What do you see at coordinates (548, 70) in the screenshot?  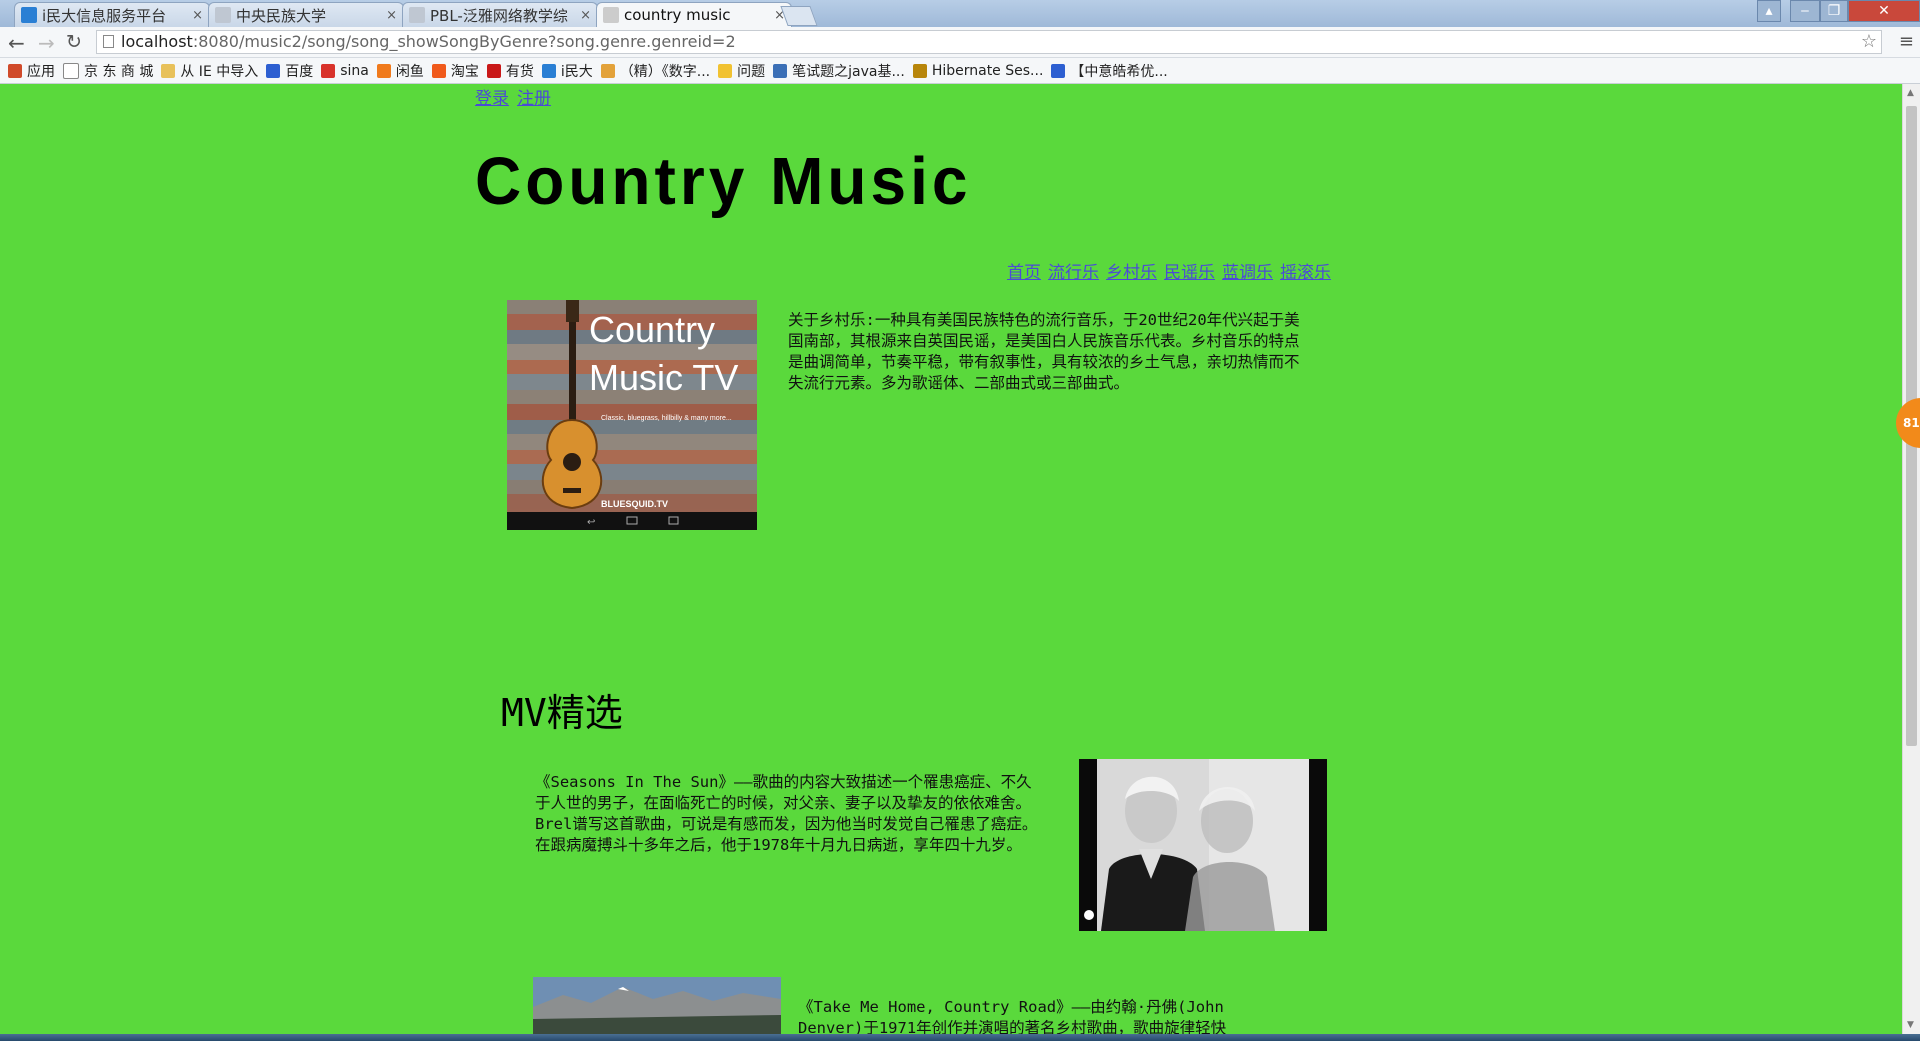 I see `imd-icon` at bounding box center [548, 70].